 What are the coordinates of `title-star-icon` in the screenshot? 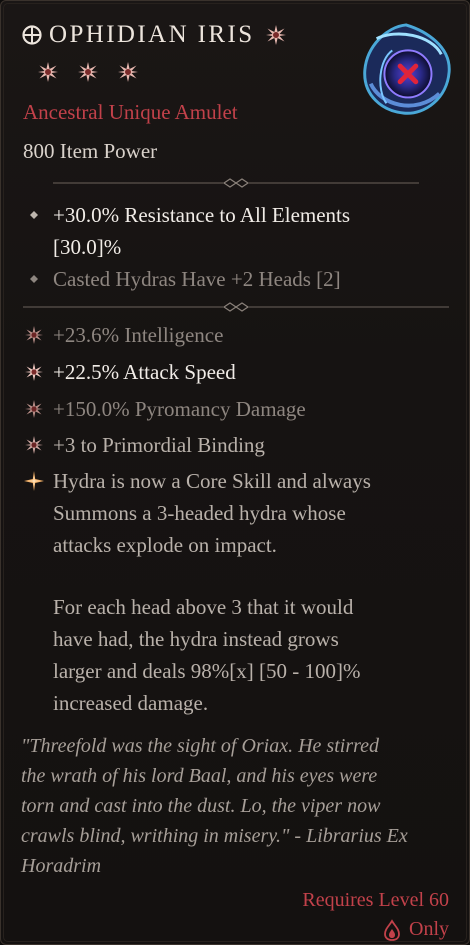 It's located at (275, 35).